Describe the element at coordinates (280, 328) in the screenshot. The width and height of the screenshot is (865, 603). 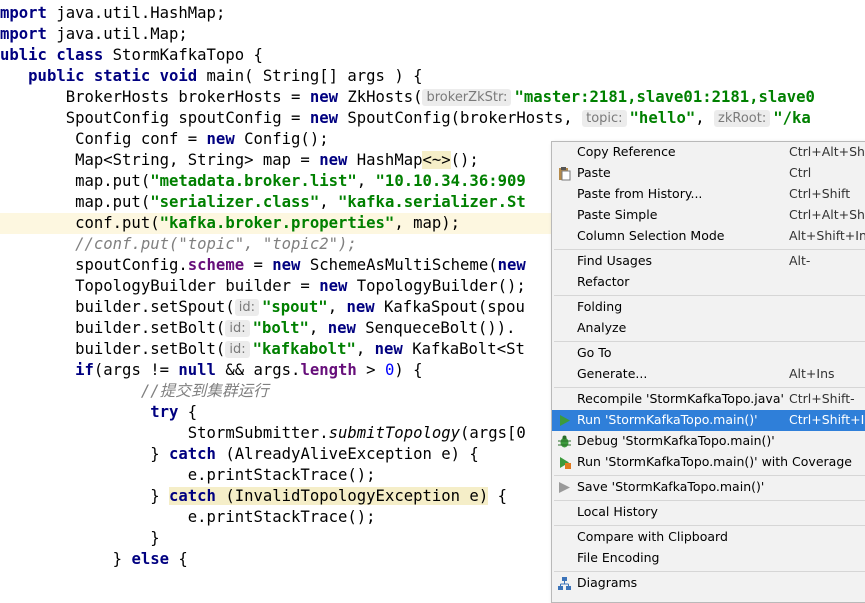
I see `code-token: "bolt"` at that location.